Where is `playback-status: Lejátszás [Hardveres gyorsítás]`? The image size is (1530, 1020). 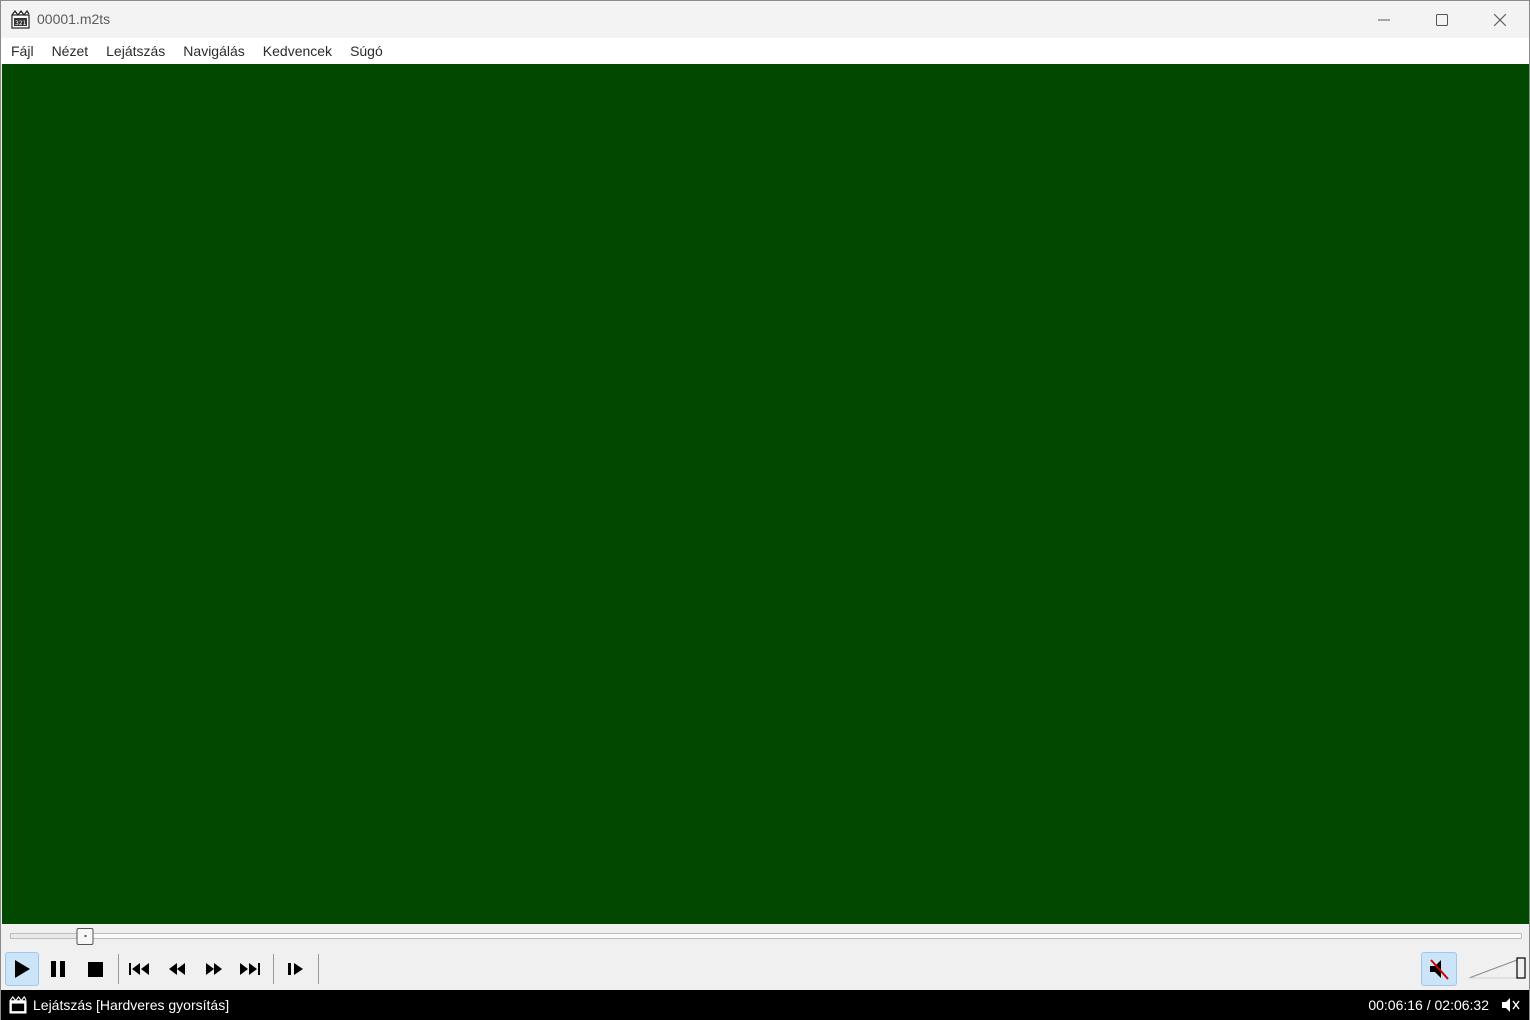
playback-status: Lejátszás [Hardveres gyorsítás] is located at coordinates (131, 1005).